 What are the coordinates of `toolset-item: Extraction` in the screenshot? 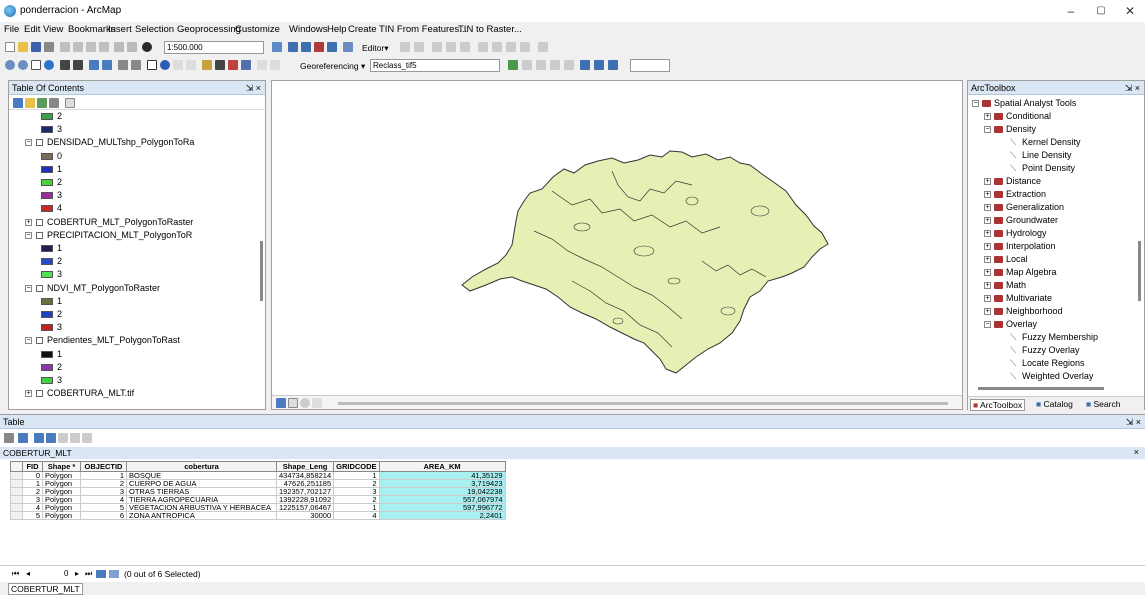 It's located at (1026, 194).